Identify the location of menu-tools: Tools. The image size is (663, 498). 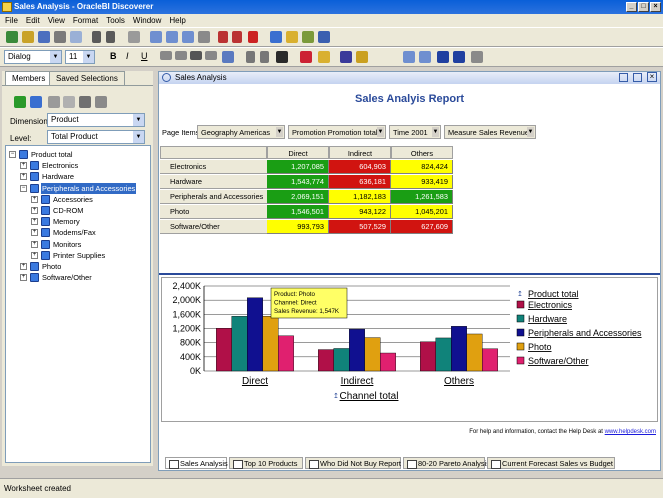
(115, 20).